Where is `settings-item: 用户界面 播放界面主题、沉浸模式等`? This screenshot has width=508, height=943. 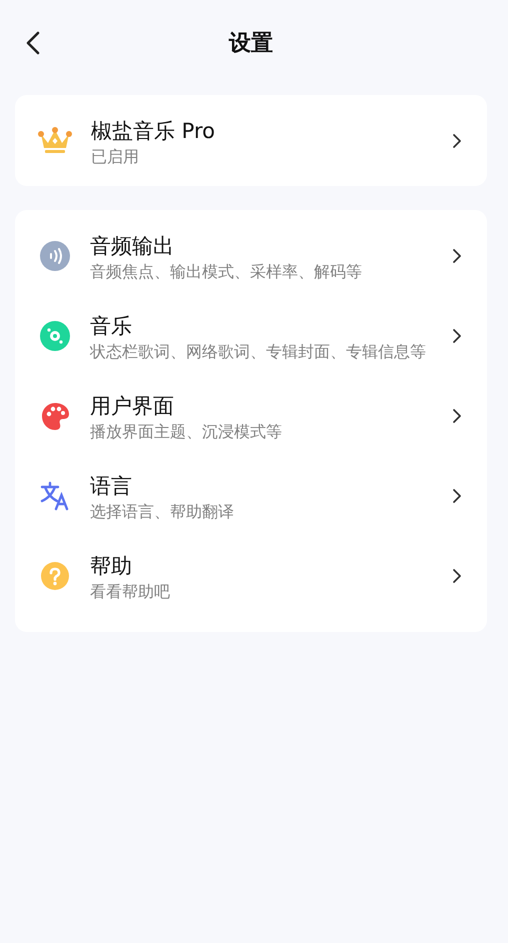
settings-item: 用户界面 播放界面主题、沉浸模式等 is located at coordinates (251, 416).